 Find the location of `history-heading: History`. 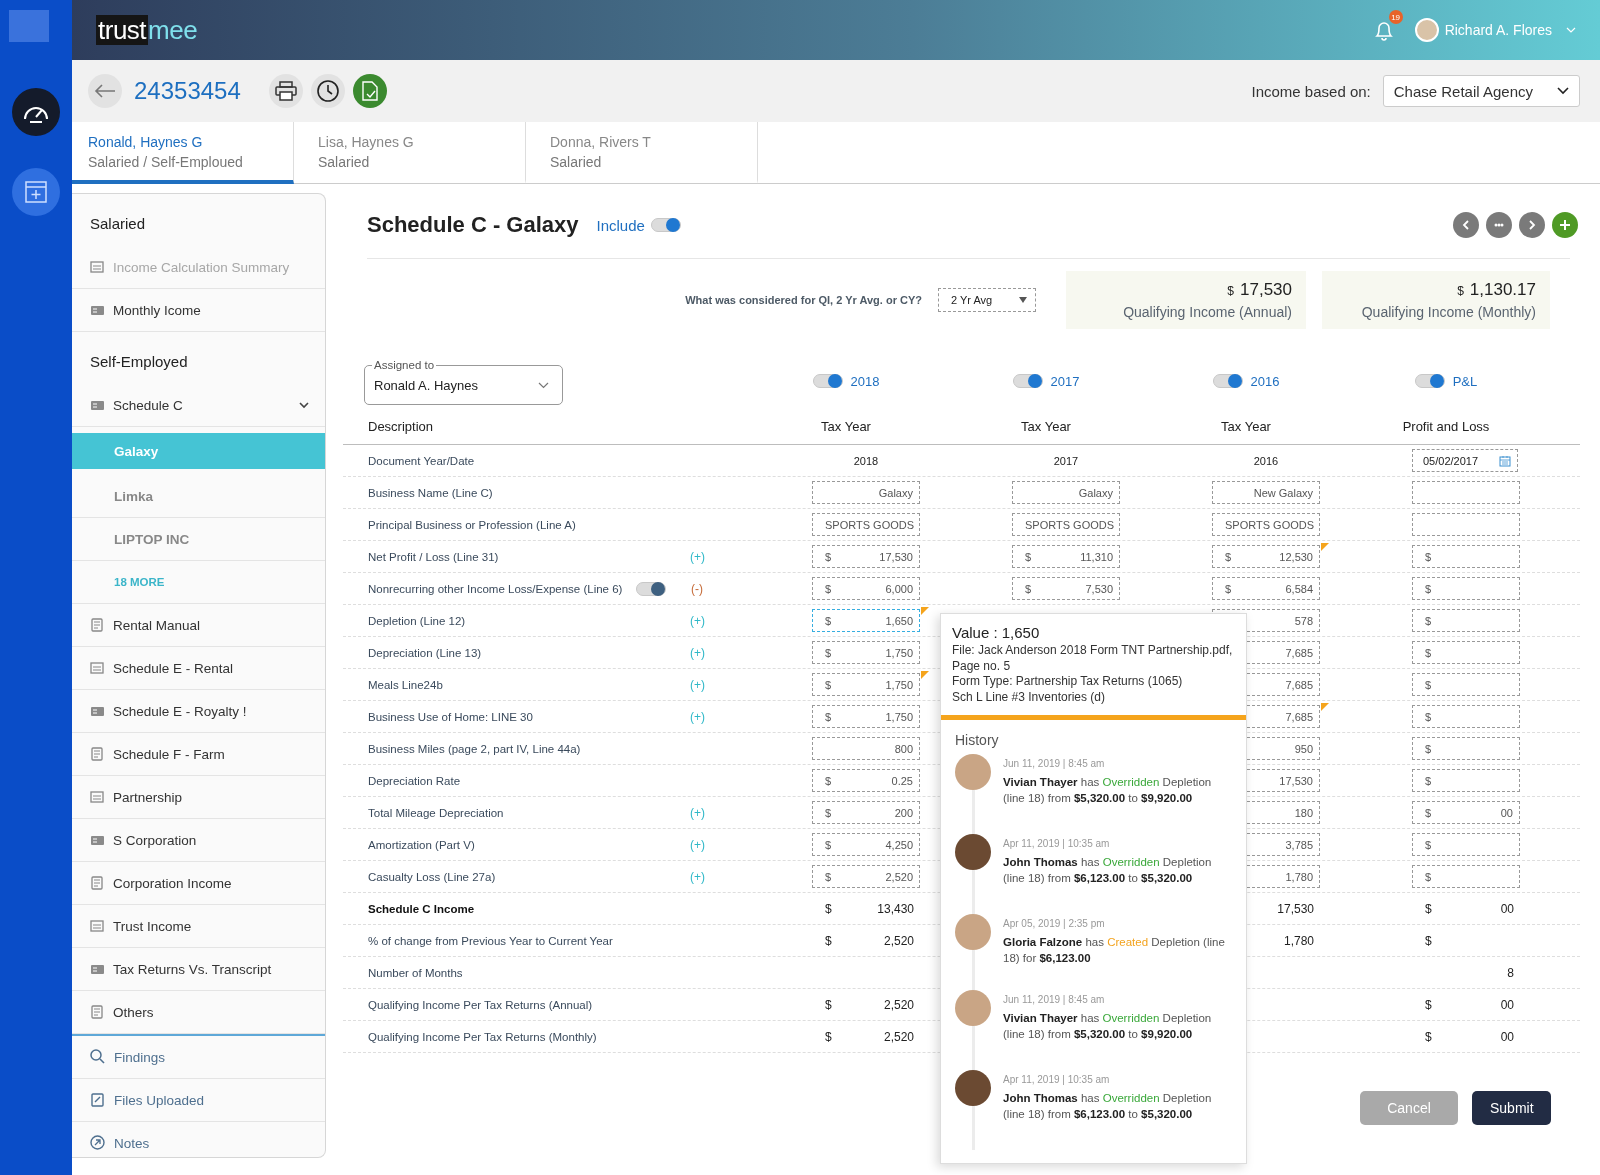

history-heading: History is located at coordinates (977, 740).